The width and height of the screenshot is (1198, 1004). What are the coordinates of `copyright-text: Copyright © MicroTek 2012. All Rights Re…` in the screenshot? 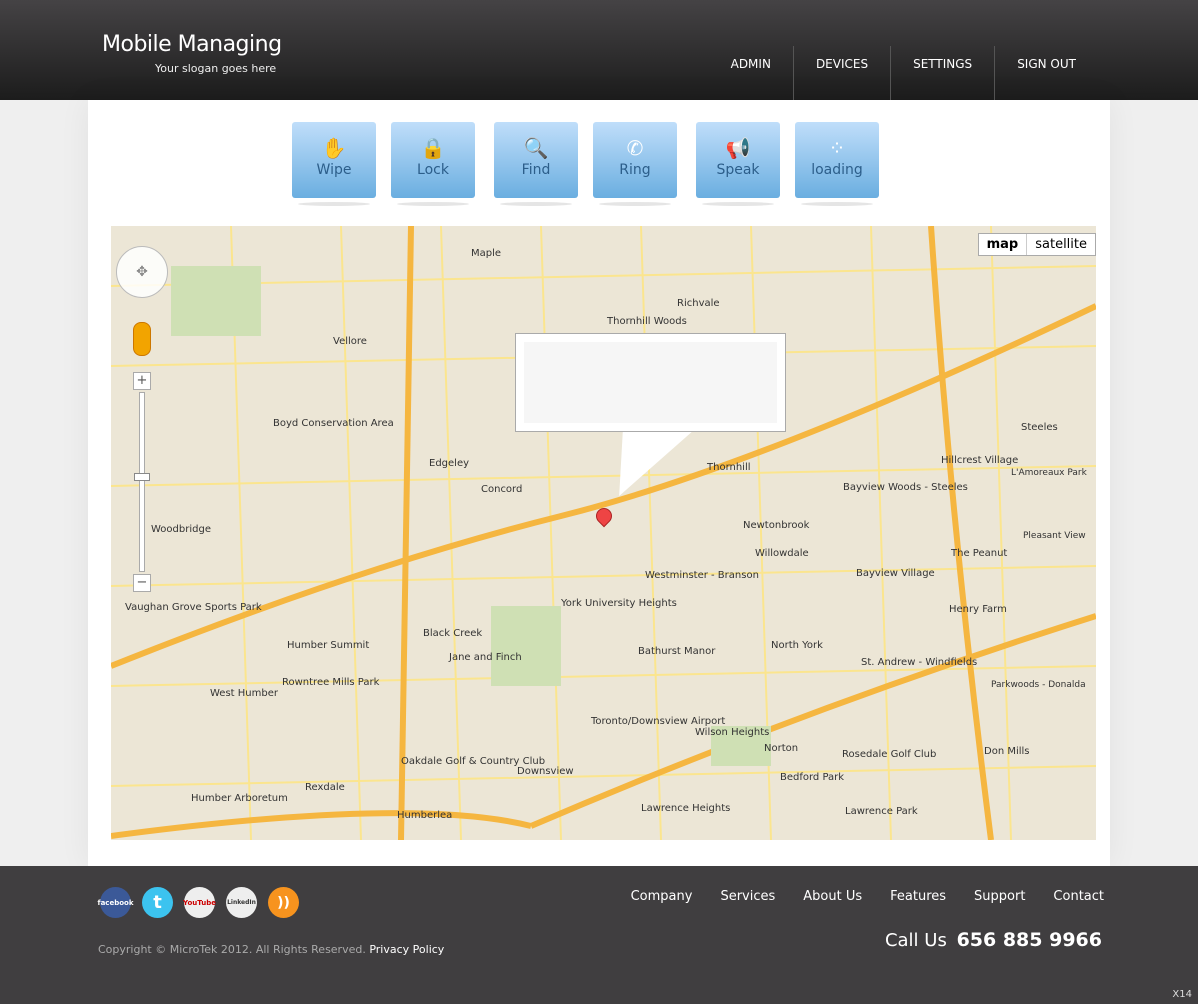 It's located at (232, 949).